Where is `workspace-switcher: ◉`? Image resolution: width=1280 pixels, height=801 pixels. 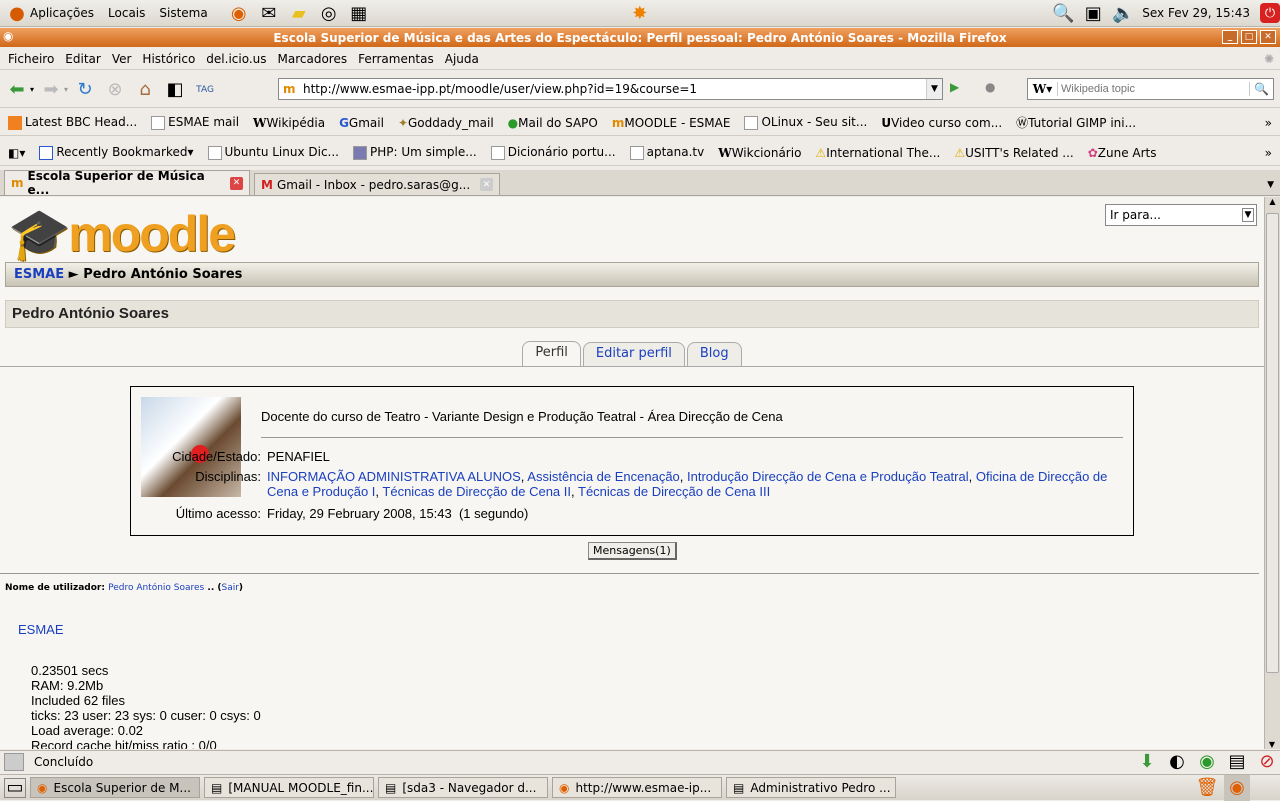
workspace-switcher: ◉ is located at coordinates (1237, 787).